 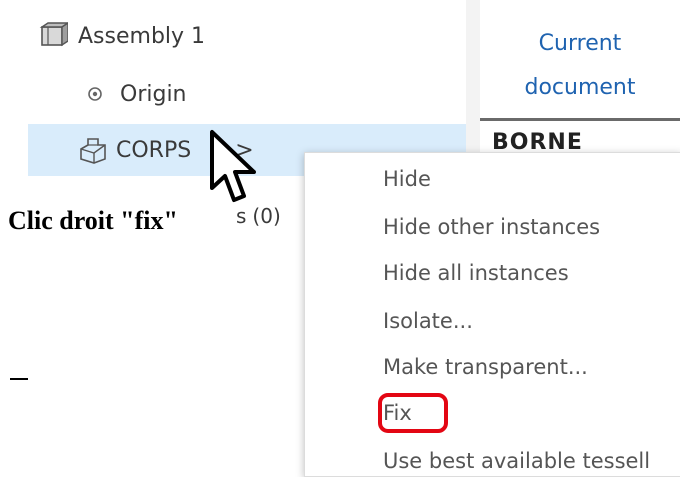 I want to click on menu-item-hide-all-instances: Hide all instances, so click(x=476, y=273).